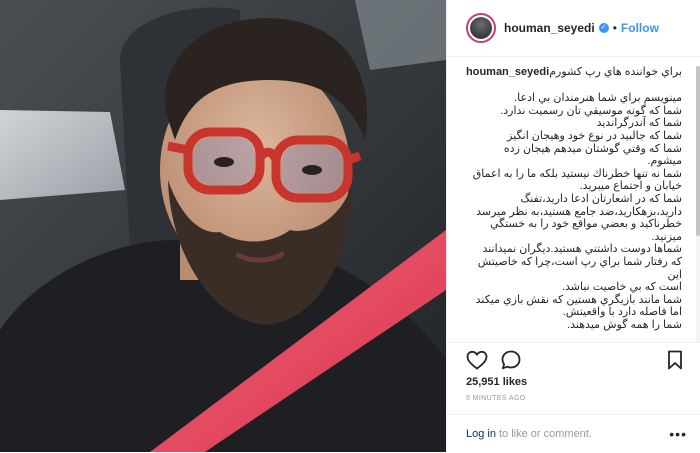 The height and width of the screenshot is (453, 700). What do you see at coordinates (573, 359) in the screenshot?
I see `post-actions` at bounding box center [573, 359].